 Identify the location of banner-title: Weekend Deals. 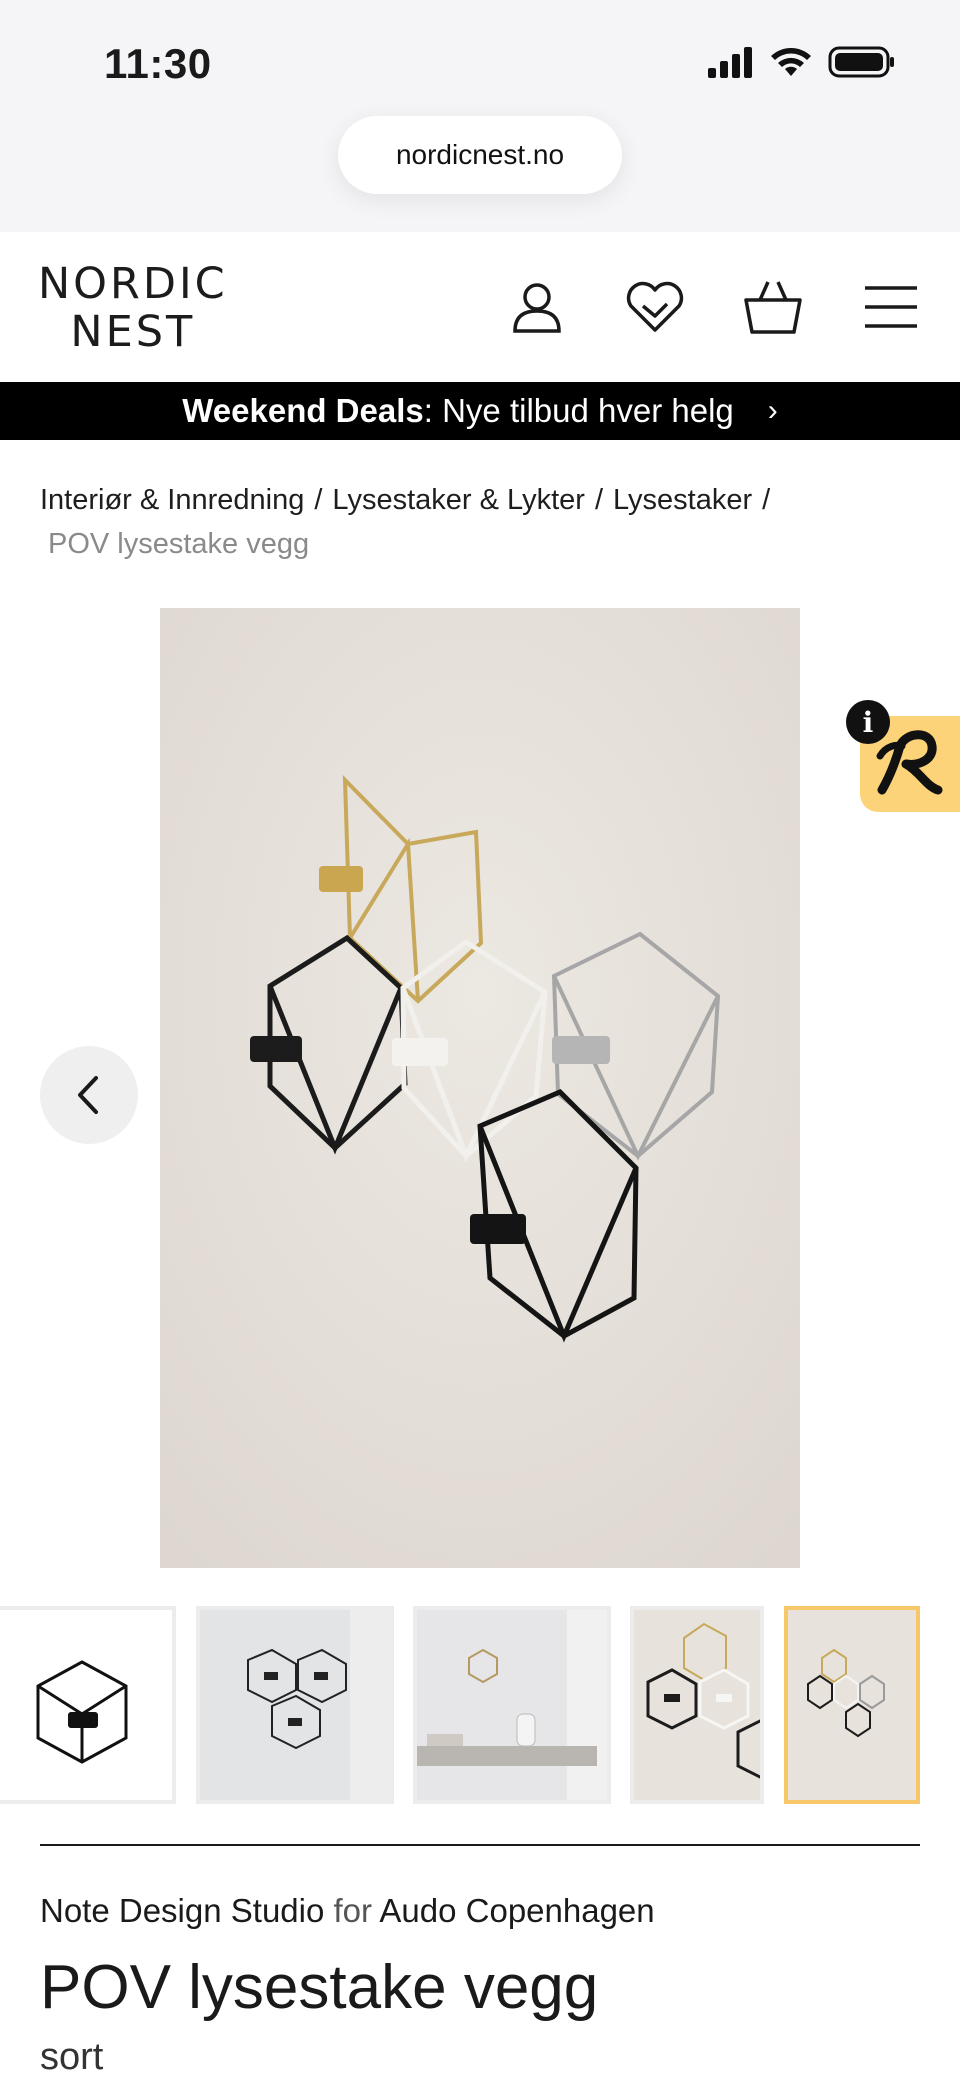
(303, 410).